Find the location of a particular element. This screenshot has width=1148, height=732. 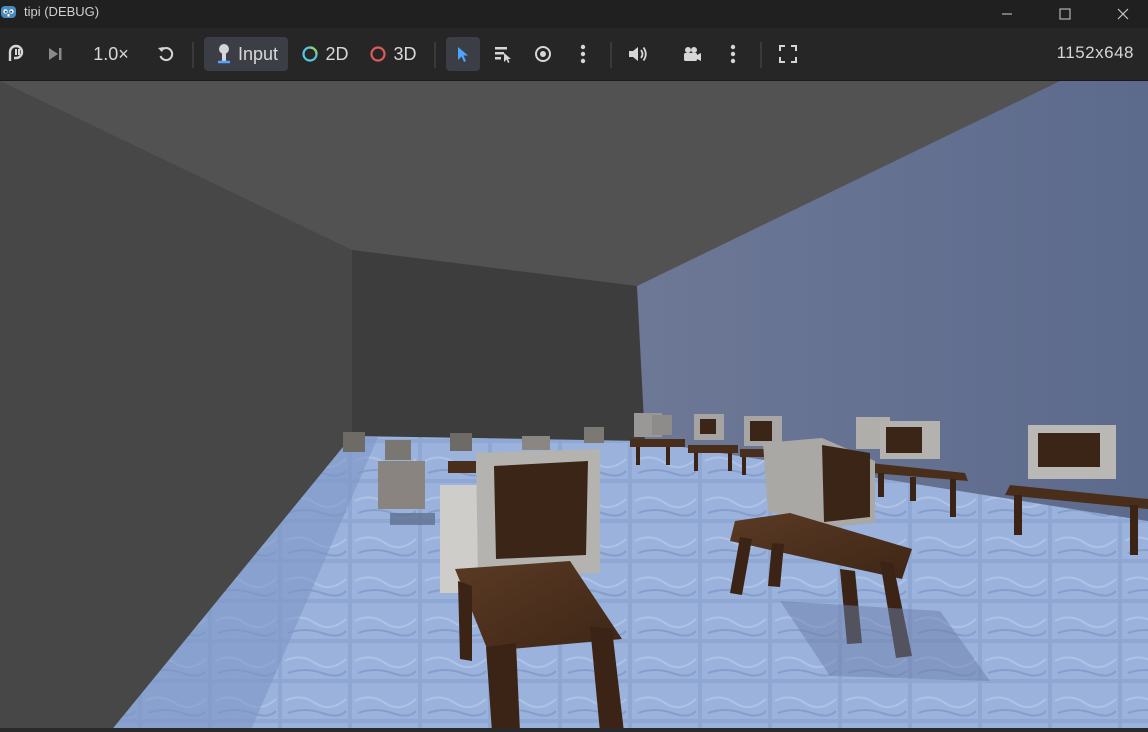

movie-camera-icon is located at coordinates (692, 54).